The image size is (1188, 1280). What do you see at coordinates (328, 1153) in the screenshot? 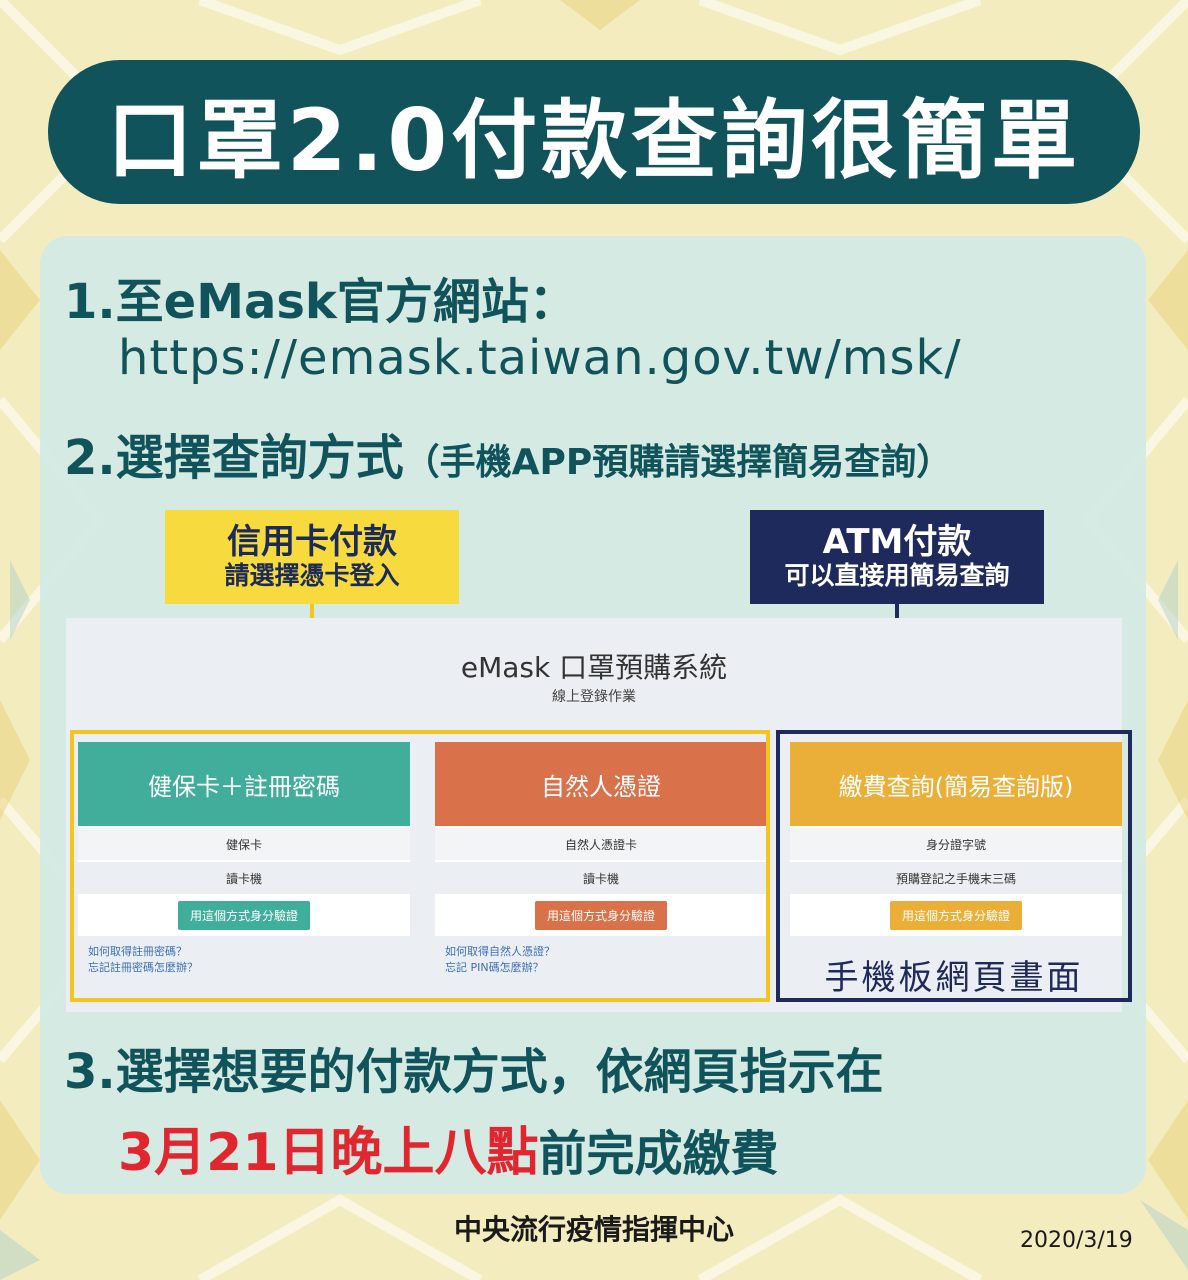
I see `deadline-highlight: 3月21日晚上八點` at bounding box center [328, 1153].